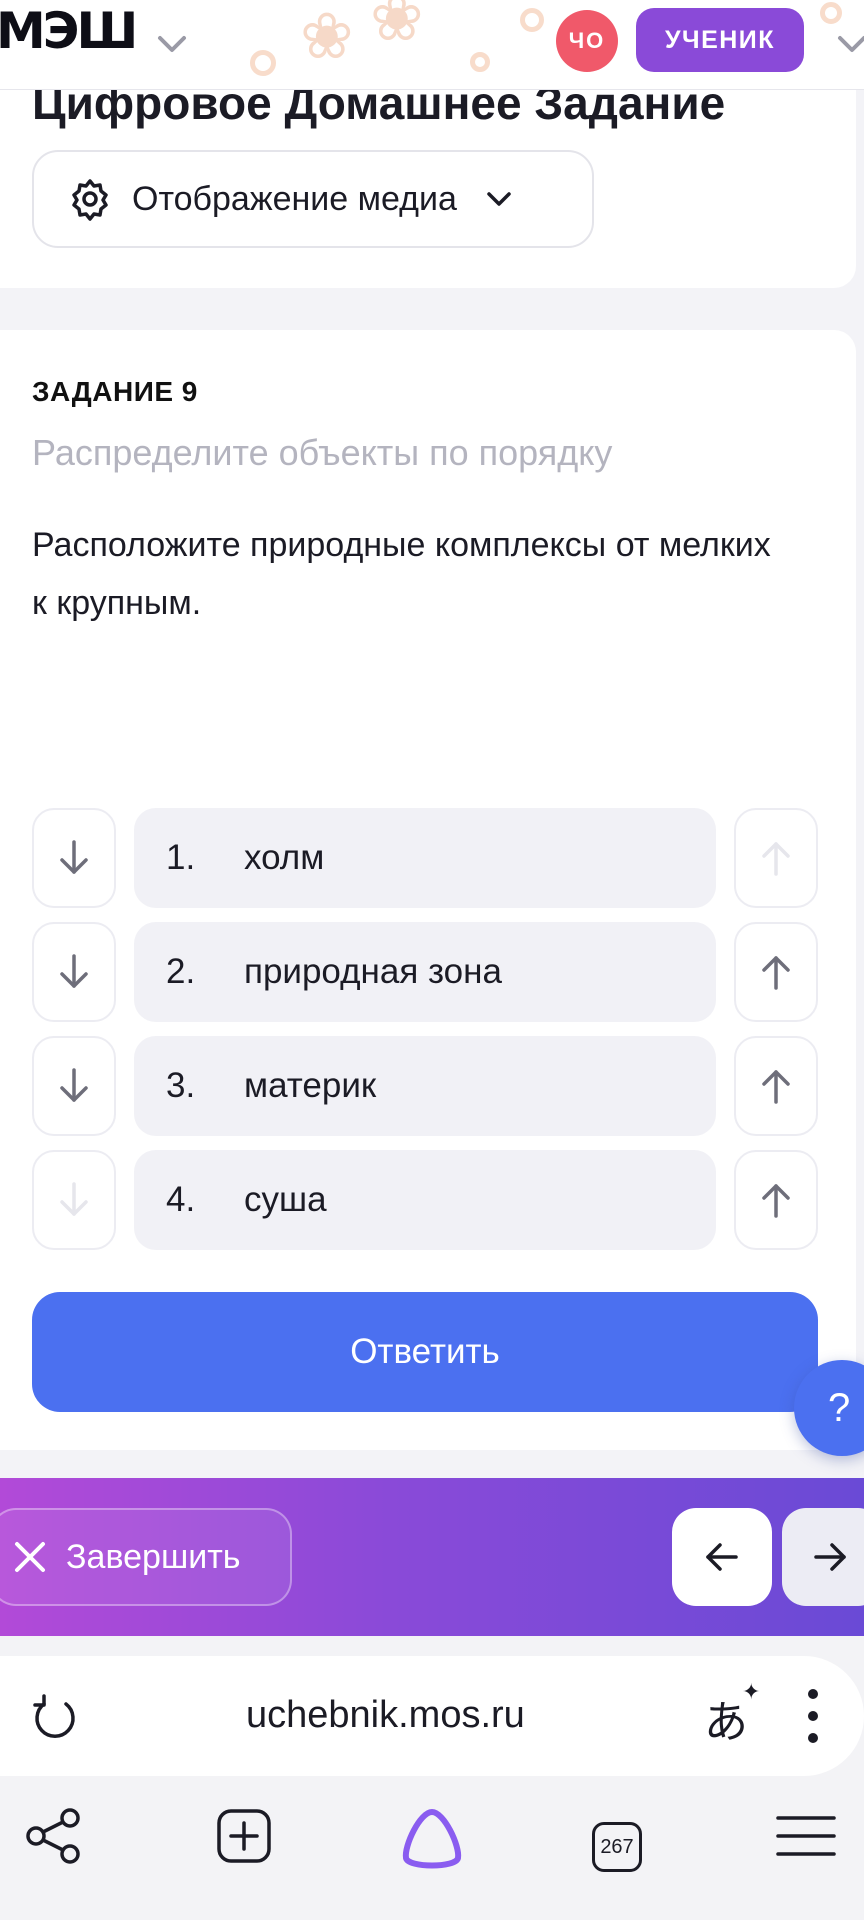  Describe the element at coordinates (69, 31) in the screenshot. I see `mesh-logo: МЭШ` at that location.